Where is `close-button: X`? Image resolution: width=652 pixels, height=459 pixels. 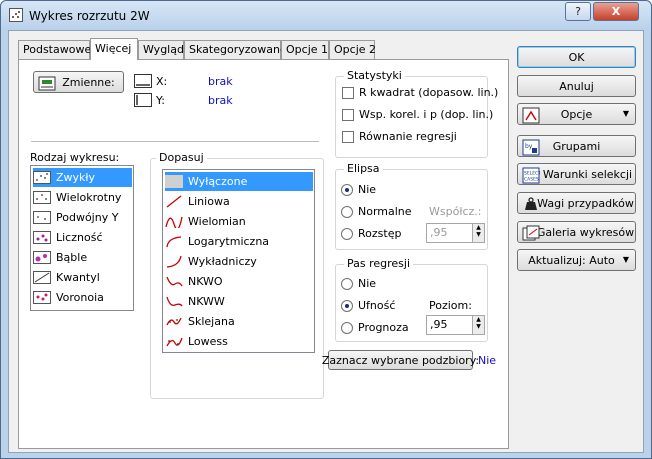
close-button: X is located at coordinates (616, 11).